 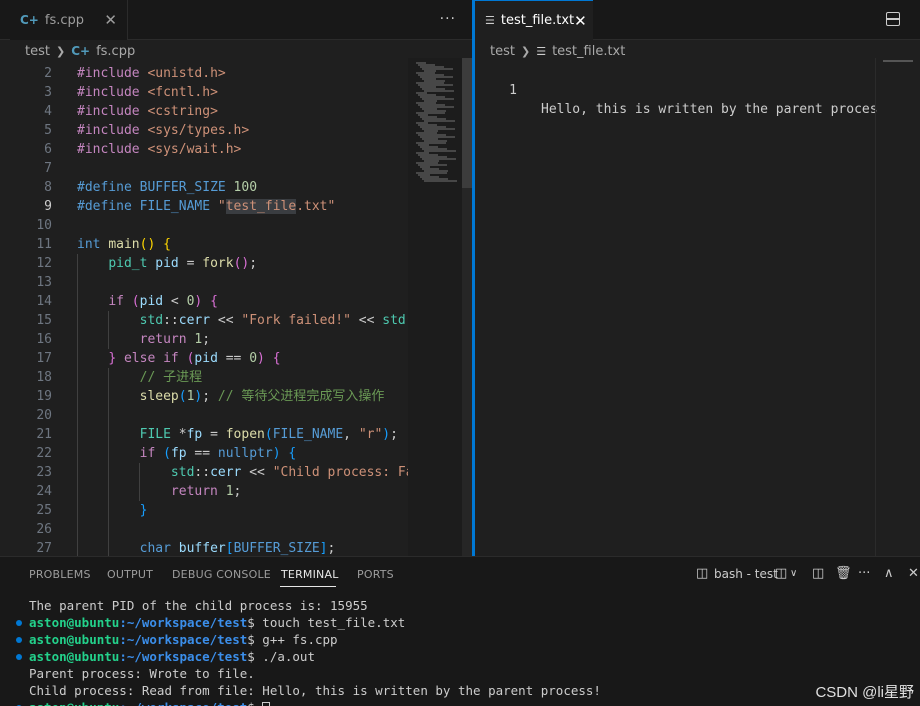 What do you see at coordinates (48, 111) in the screenshot?
I see `line-number: 4` at bounding box center [48, 111].